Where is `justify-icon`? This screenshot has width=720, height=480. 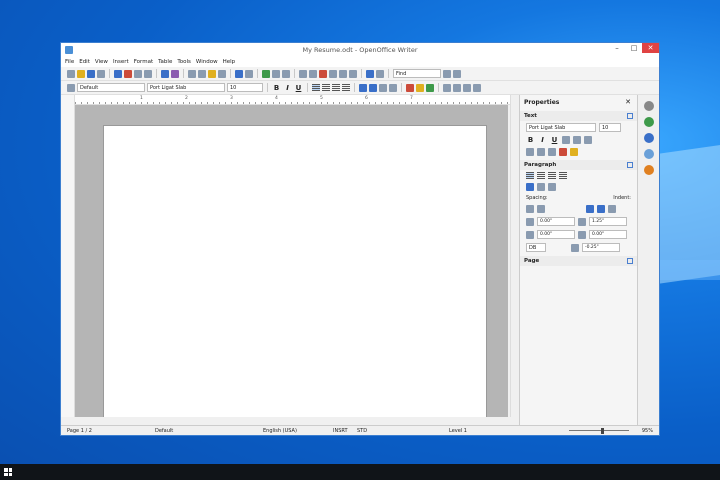
justify-icon is located at coordinates (346, 87).